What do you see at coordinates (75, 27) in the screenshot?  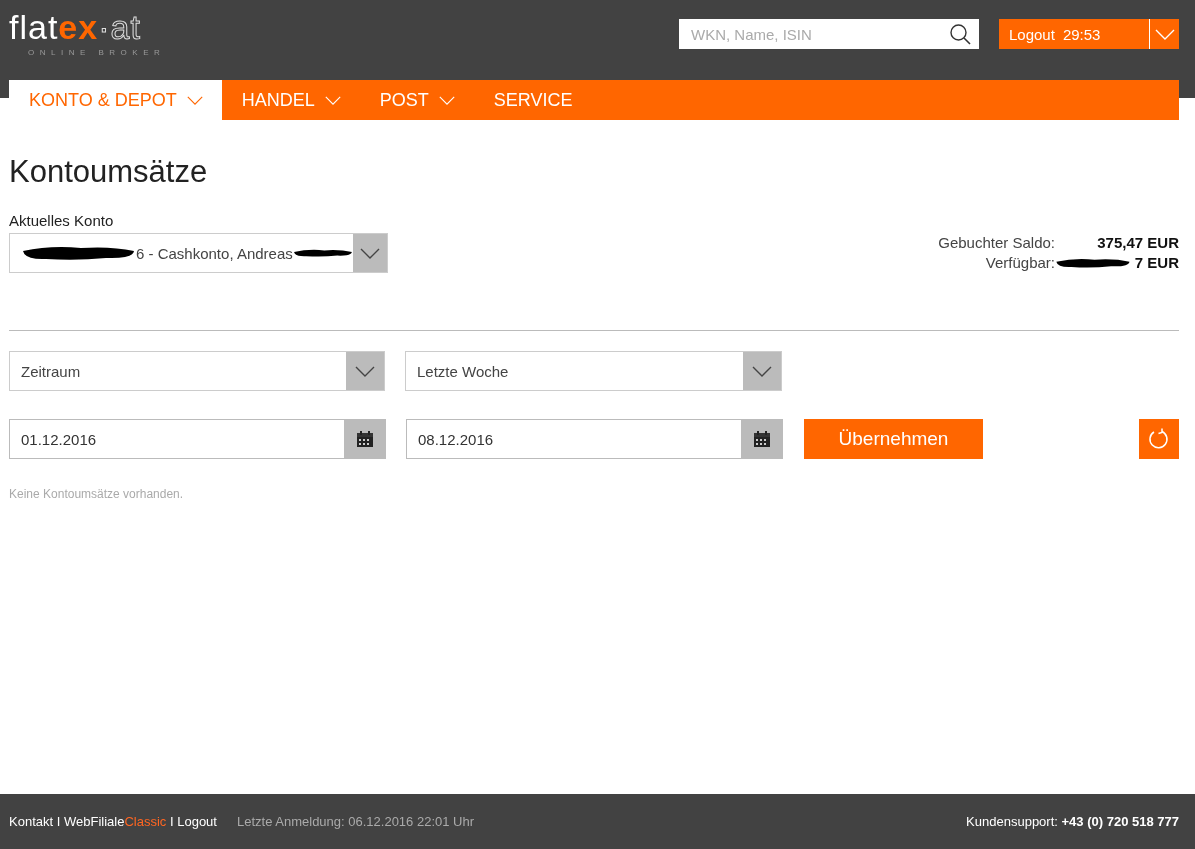 I see `logo-text: flatex·at` at bounding box center [75, 27].